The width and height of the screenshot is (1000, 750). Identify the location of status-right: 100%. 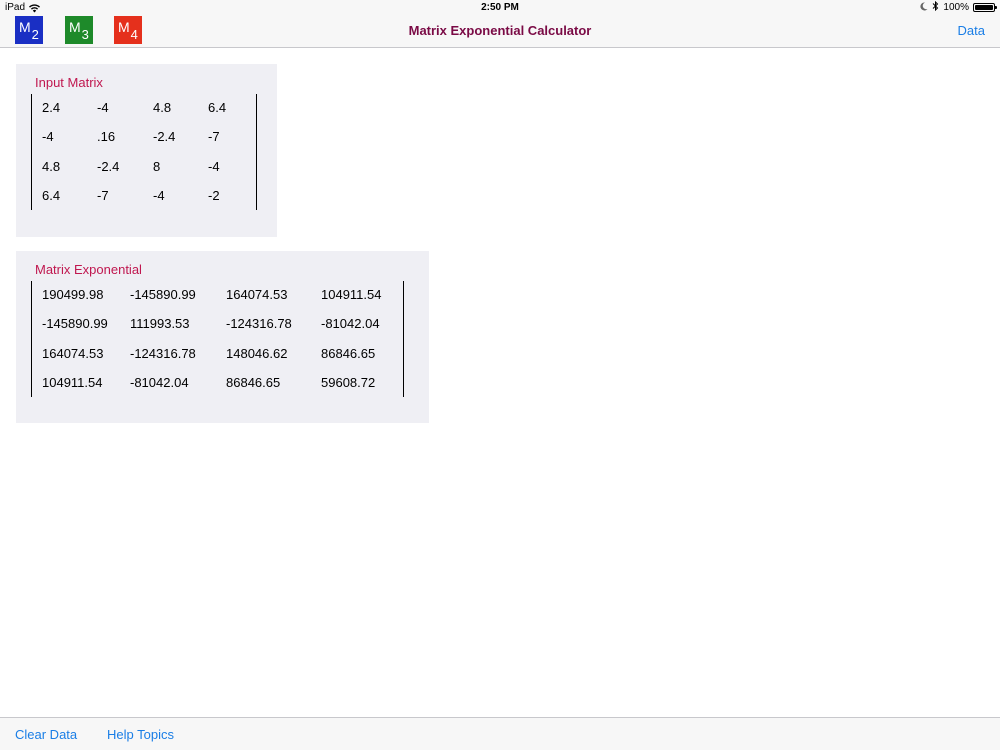
(958, 7).